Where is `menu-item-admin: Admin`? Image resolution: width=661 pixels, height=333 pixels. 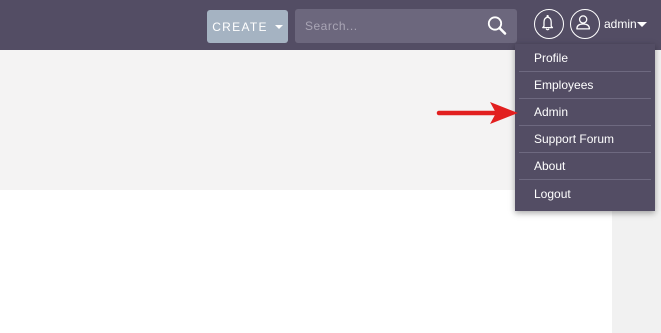
menu-item-admin: Admin is located at coordinates (585, 112).